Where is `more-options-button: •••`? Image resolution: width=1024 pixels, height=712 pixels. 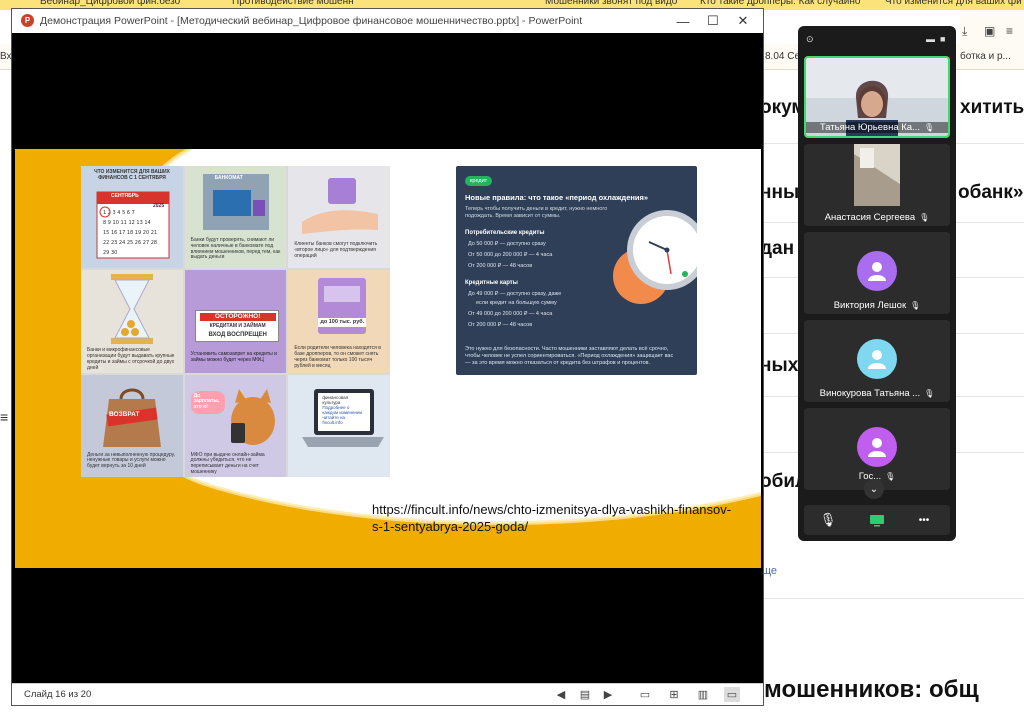
more-options-button: ••• is located at coordinates (924, 520).